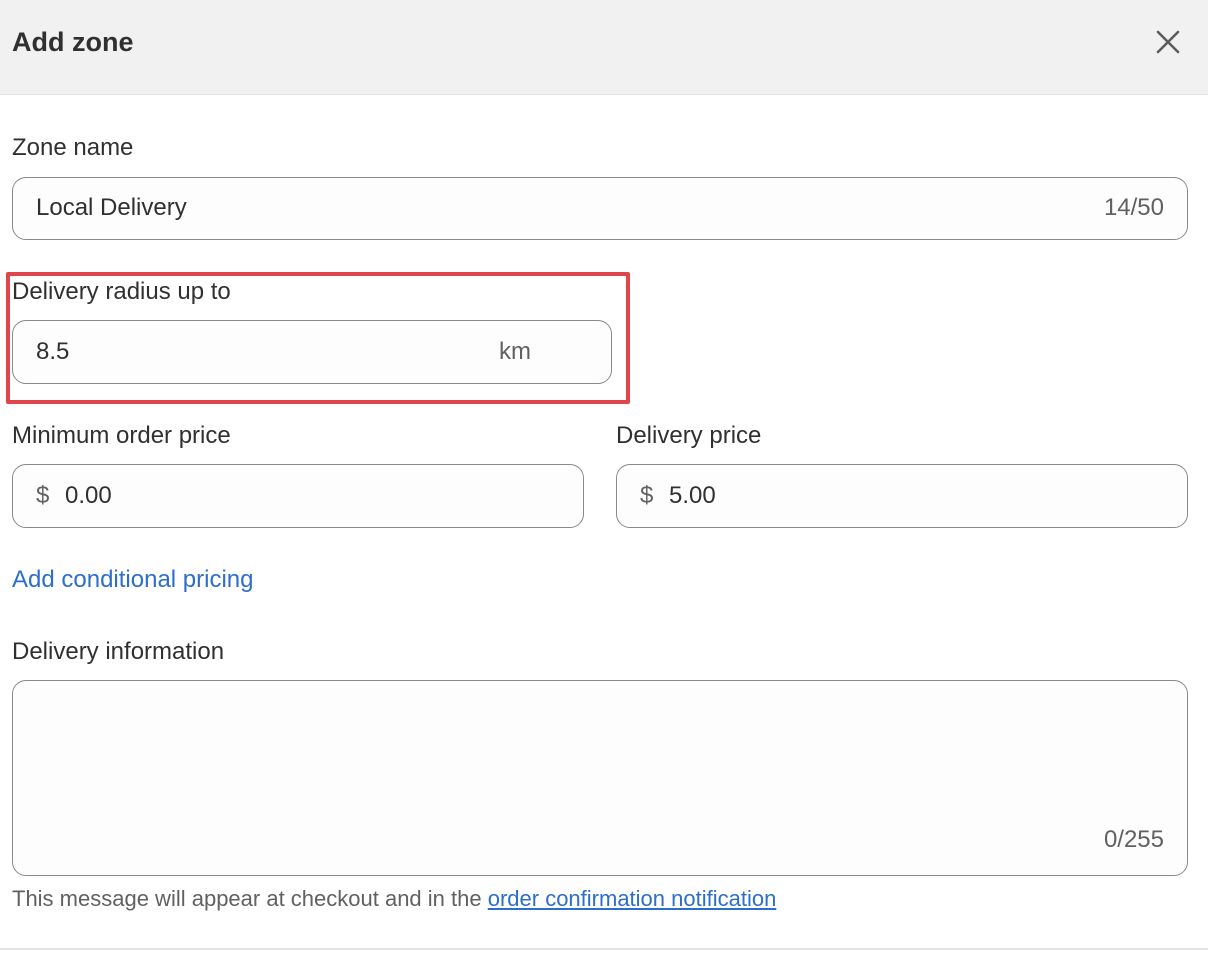 The image size is (1208, 962). I want to click on minimum-order-price-input: $ 0.00, so click(298, 496).